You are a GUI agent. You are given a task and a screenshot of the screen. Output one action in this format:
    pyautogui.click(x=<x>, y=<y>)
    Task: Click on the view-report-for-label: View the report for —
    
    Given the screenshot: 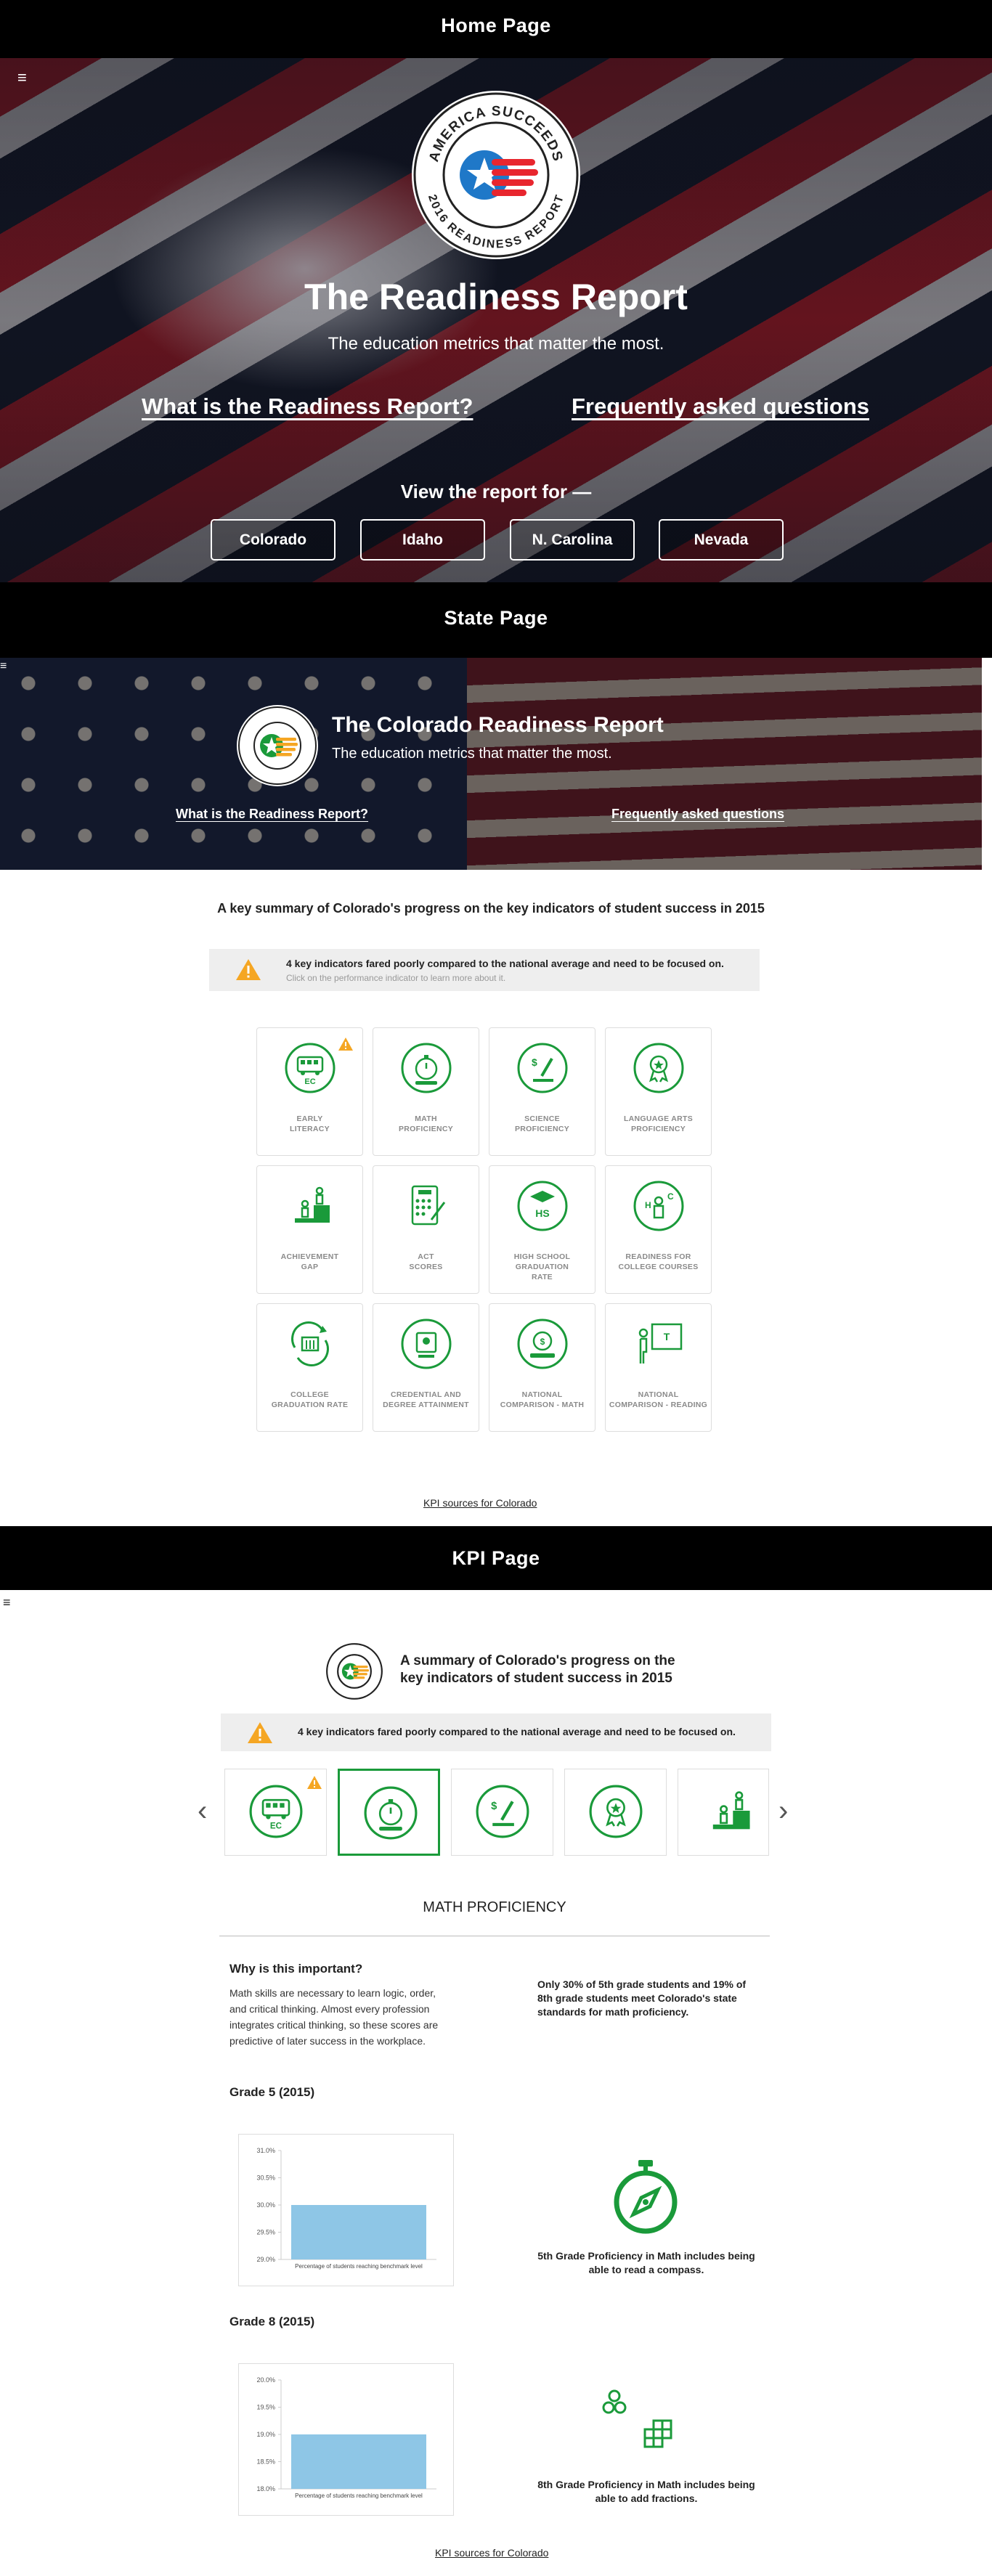 What is the action you would take?
    pyautogui.click(x=496, y=491)
    